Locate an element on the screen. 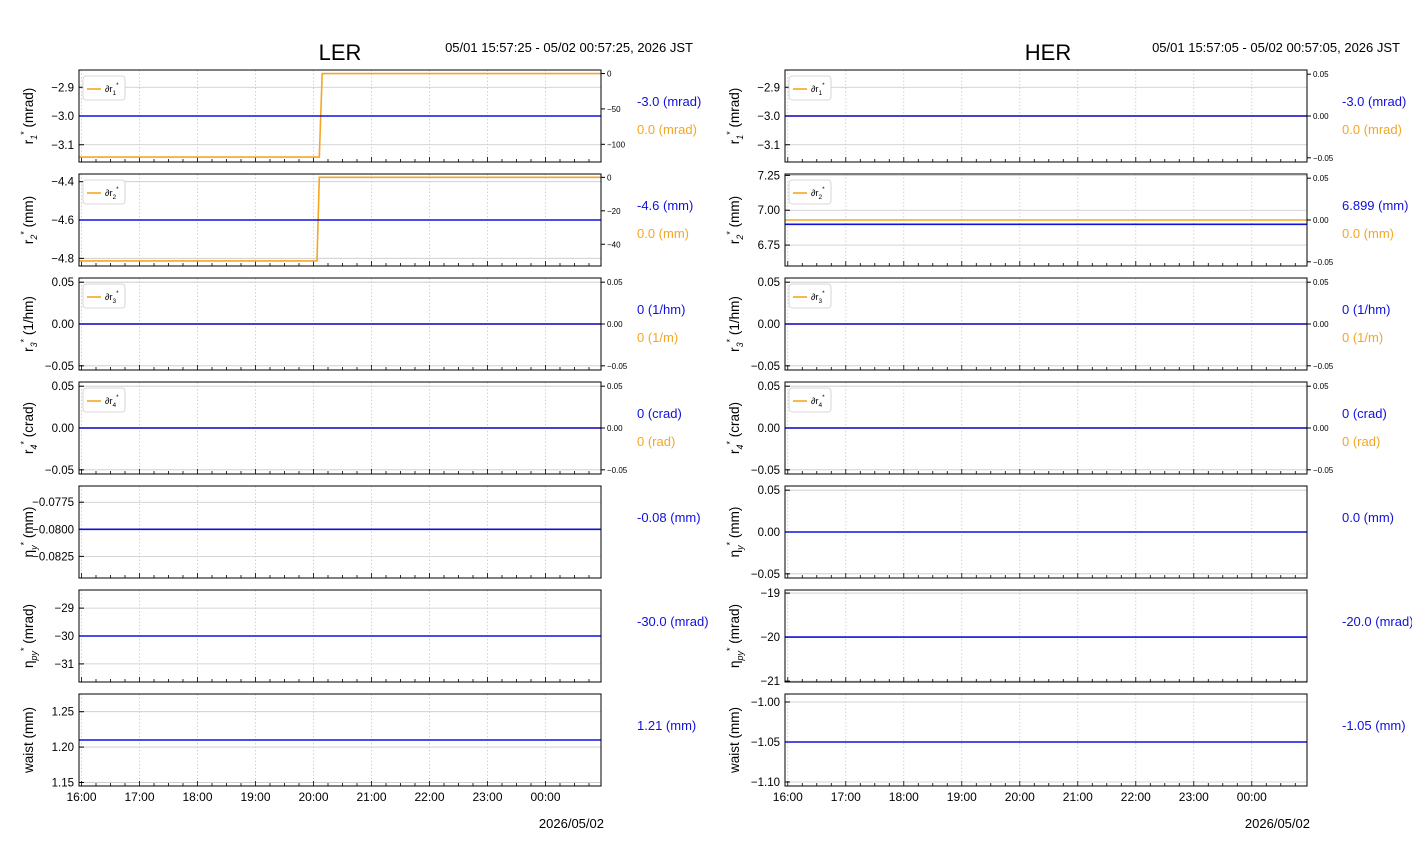  y-tick-label: −4.8 is located at coordinates (62, 259).